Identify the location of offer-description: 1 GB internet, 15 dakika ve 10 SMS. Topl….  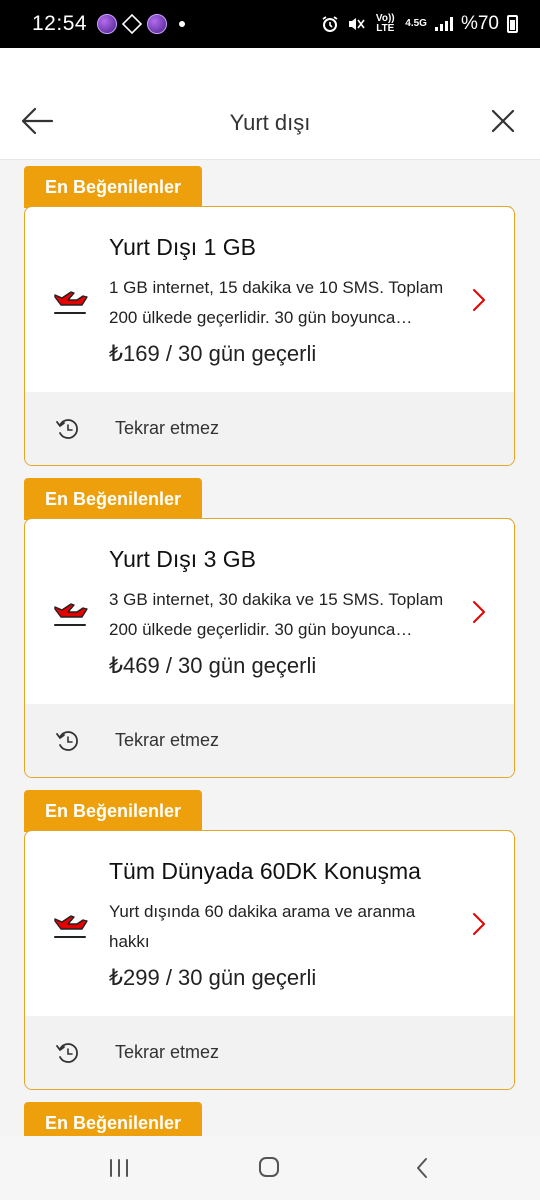
(276, 302).